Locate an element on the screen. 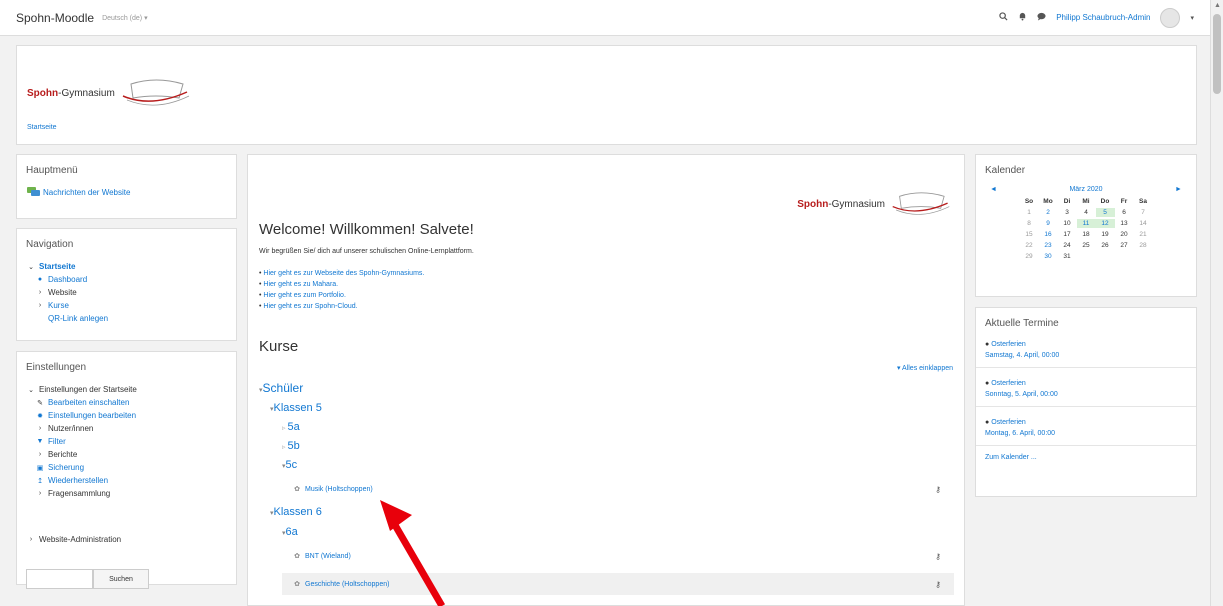  calendar-day: 20 is located at coordinates (1124, 234).